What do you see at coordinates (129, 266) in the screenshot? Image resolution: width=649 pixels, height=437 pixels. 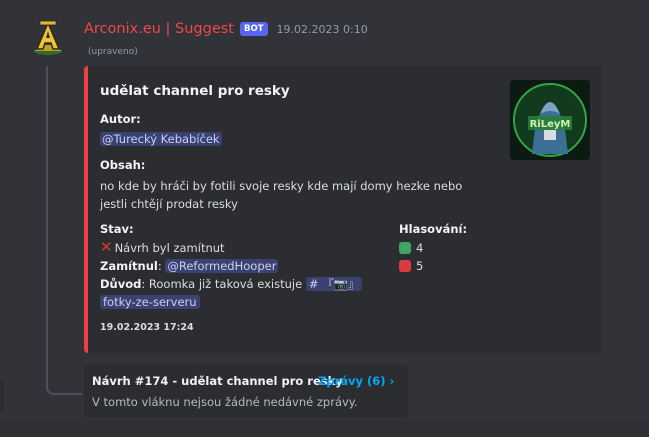 I see `rejected-label: Zamítnul` at bounding box center [129, 266].